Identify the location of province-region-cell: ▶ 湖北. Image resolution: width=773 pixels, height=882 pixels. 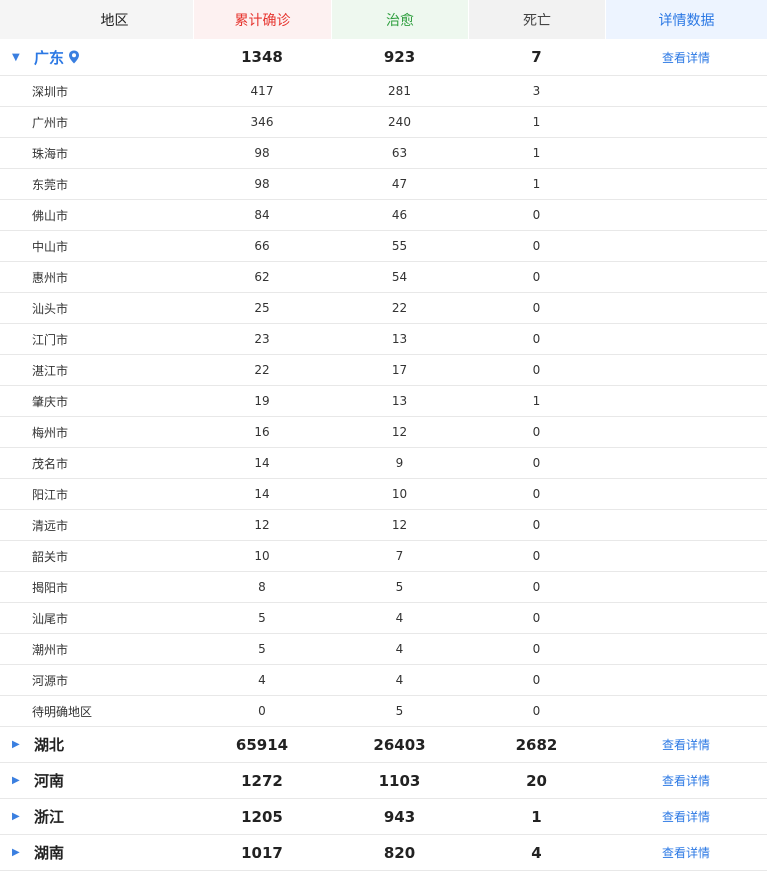
(96, 744).